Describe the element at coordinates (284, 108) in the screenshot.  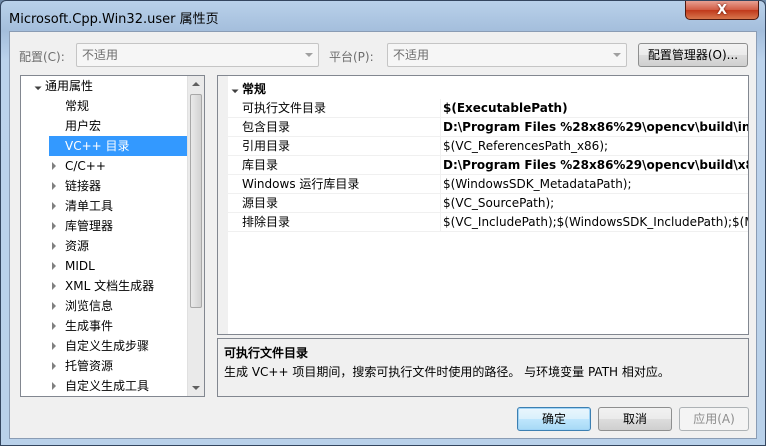
I see `property-name: 可执行文件目录` at that location.